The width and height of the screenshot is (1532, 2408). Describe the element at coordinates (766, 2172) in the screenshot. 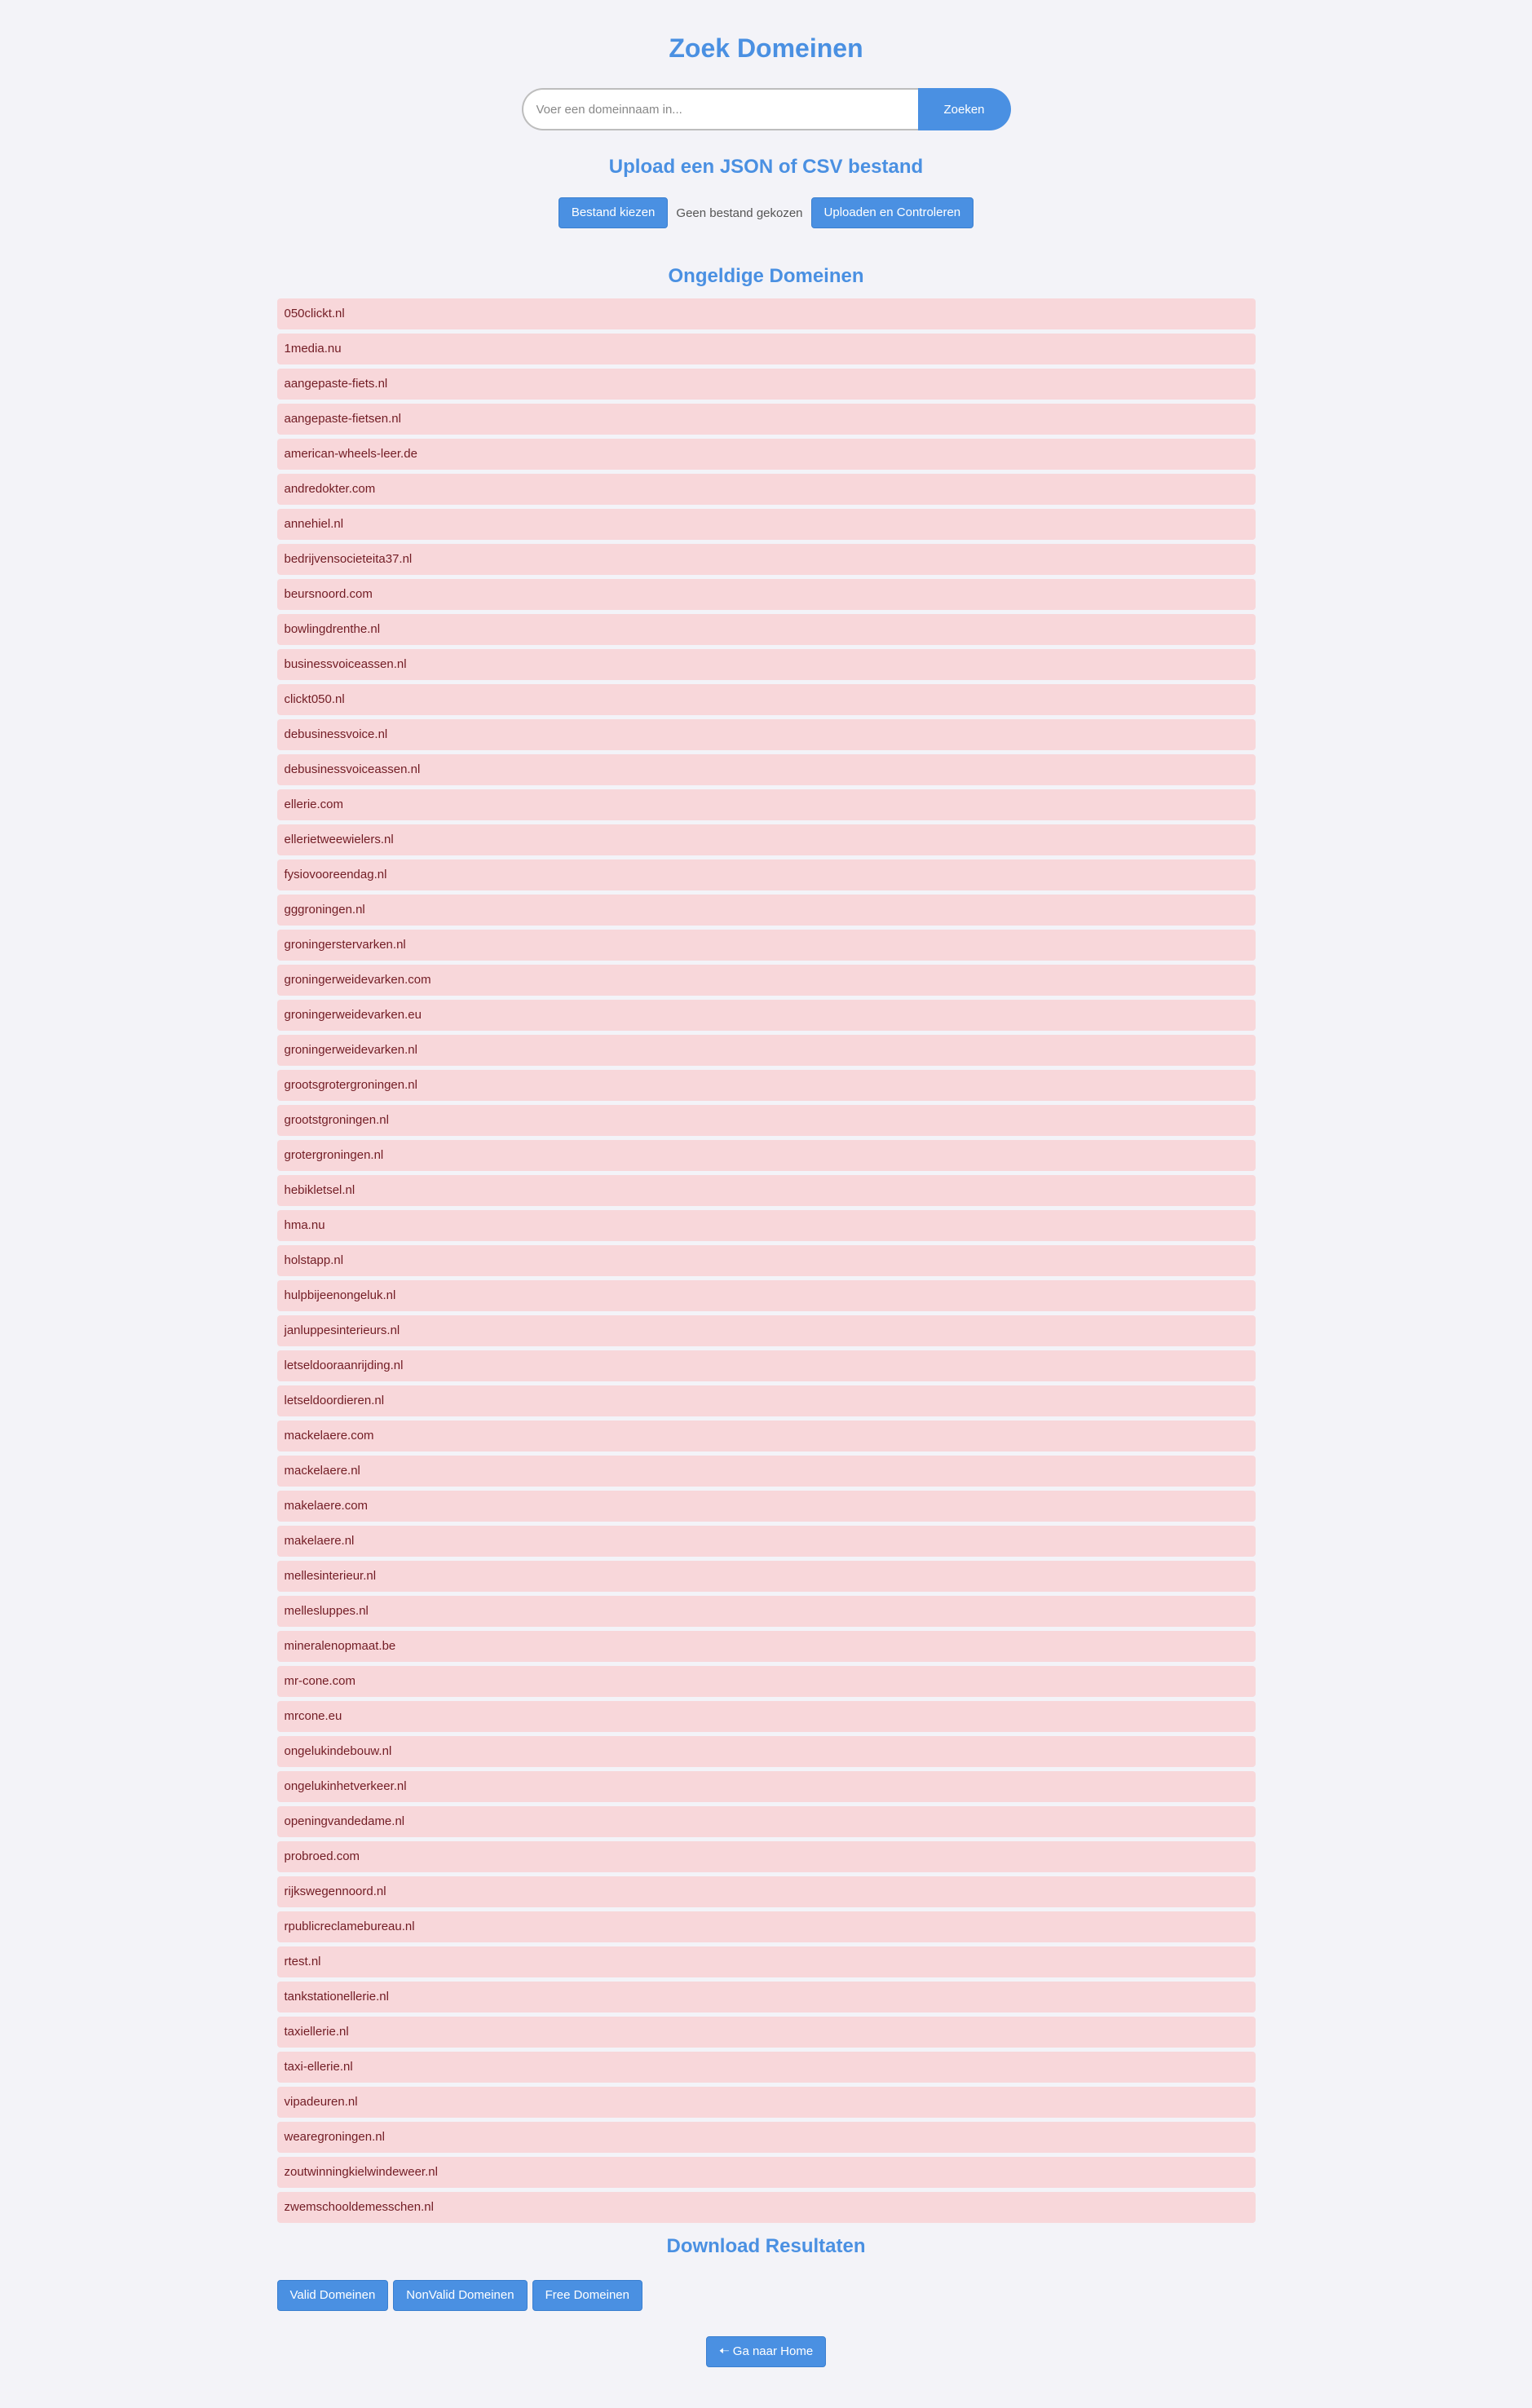

I see `invalid-domain-item: zoutwinningkielwindeweer.nl` at that location.